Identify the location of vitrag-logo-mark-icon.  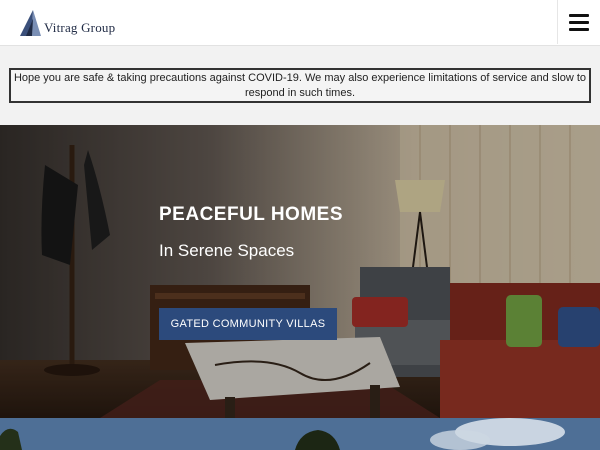
(30, 23).